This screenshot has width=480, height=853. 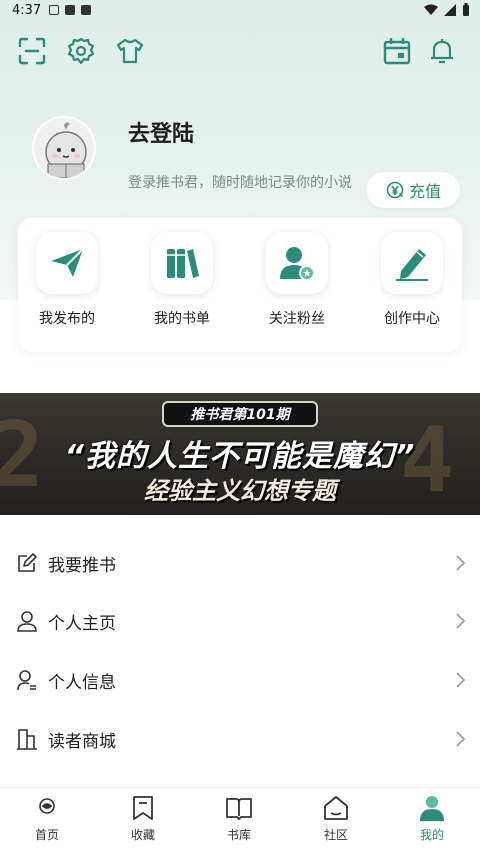 I want to click on settings-icon, so click(x=81, y=51).